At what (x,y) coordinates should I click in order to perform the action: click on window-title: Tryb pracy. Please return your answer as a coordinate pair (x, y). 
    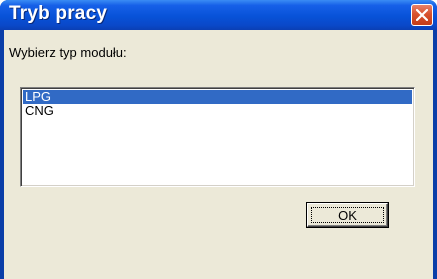
    Looking at the image, I should click on (58, 13).